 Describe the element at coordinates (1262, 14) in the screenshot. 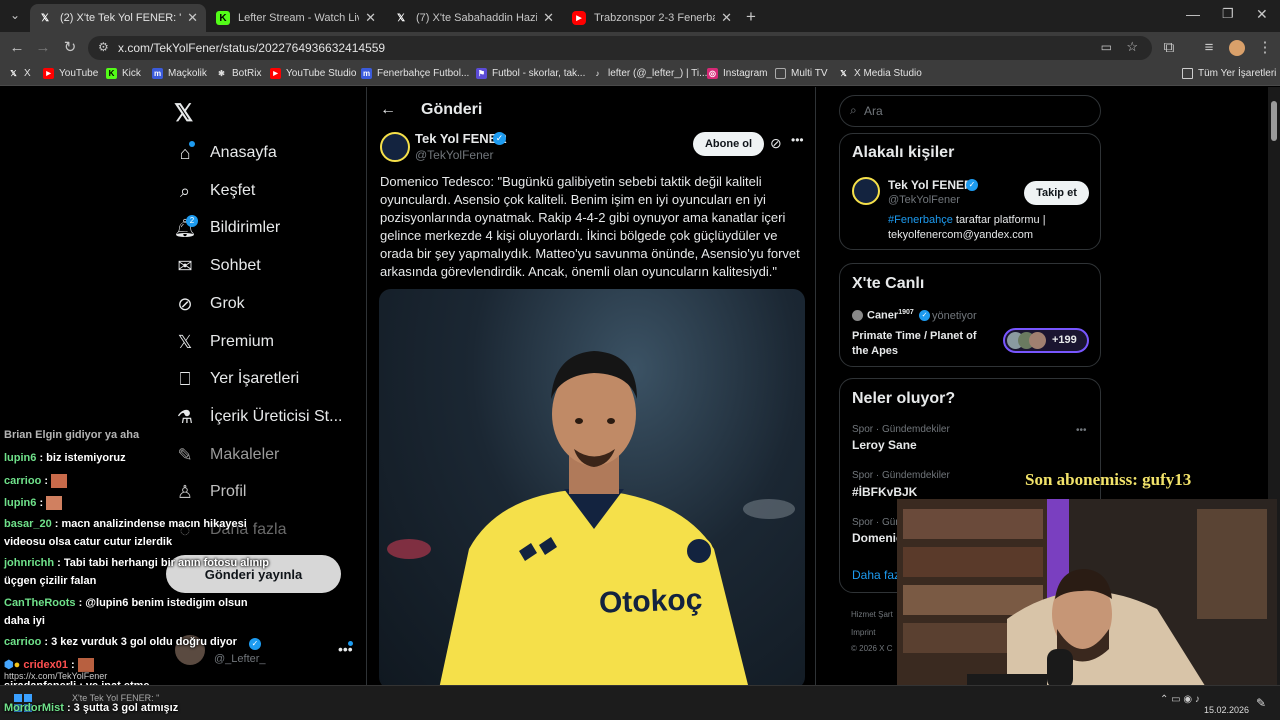

I see `window-close-icon: ✕` at that location.